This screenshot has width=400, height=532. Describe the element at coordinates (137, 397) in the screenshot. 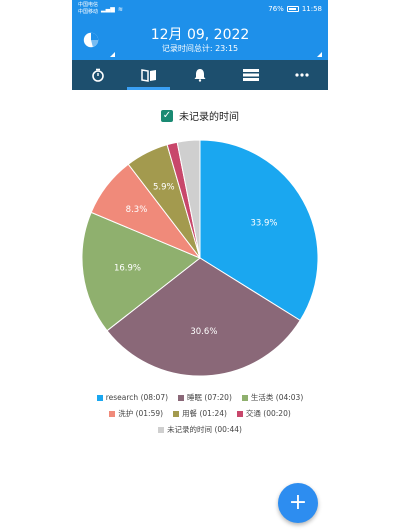

I see `legend-label: research (08:07)` at that location.